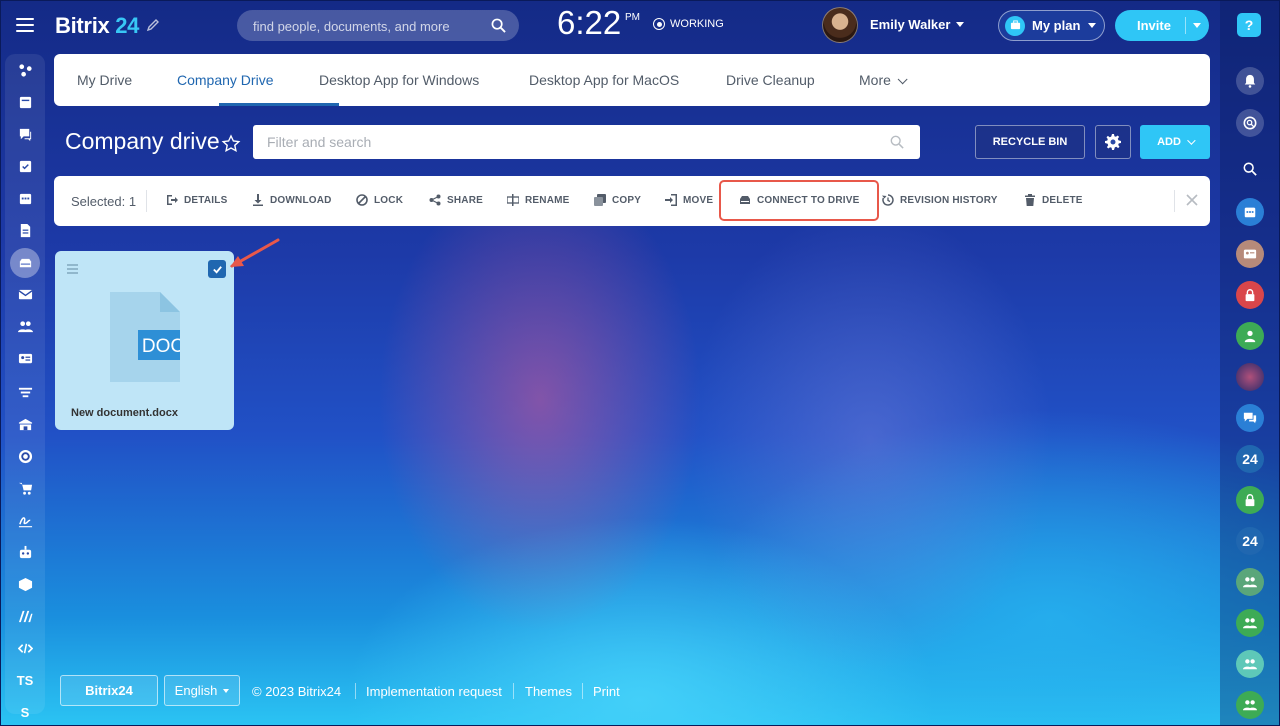 This screenshot has height=726, width=1280. I want to click on chat-search-icon, so click(1250, 123).